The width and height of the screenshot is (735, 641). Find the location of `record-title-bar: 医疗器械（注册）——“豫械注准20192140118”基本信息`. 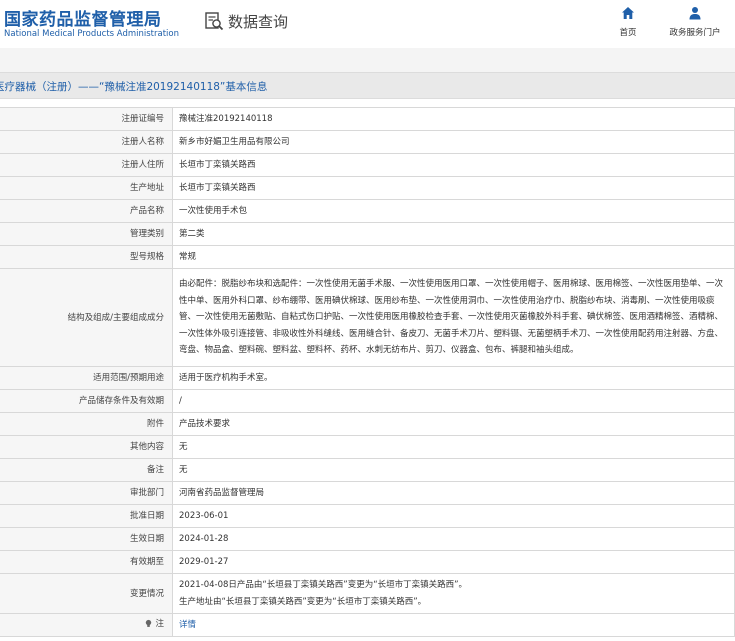

record-title-bar: 医疗器械（注册）——“豫械注准20192140118”基本信息 is located at coordinates (367, 85).